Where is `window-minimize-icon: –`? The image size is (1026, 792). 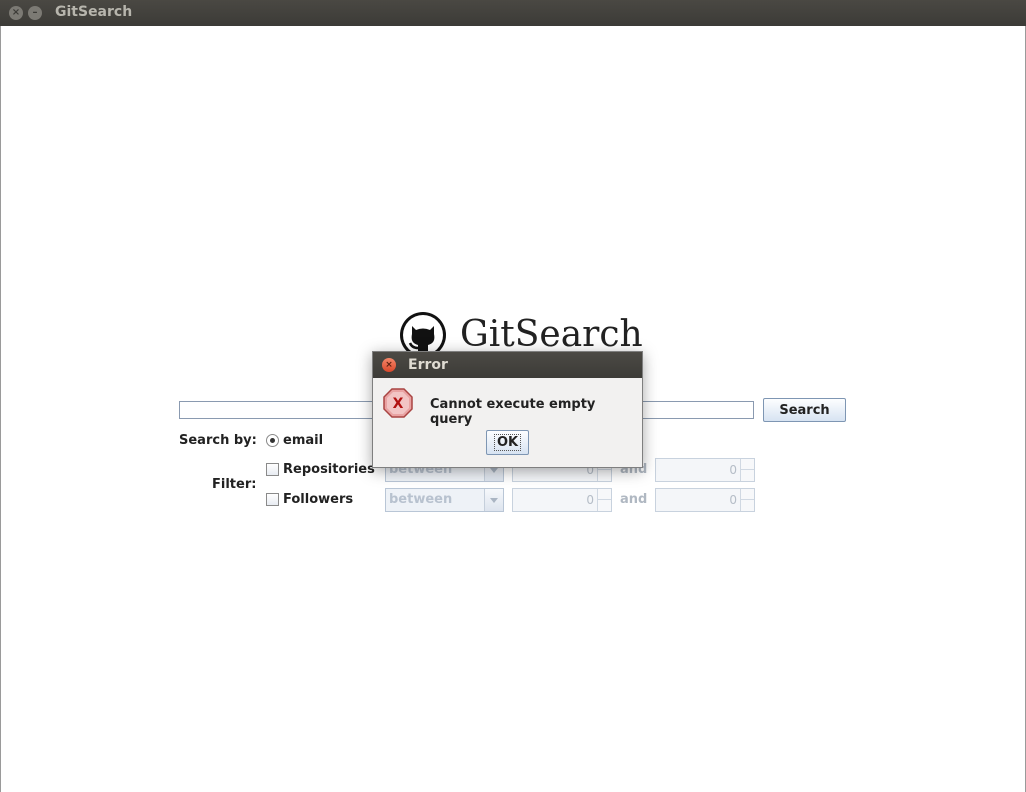
window-minimize-icon: – is located at coordinates (35, 13).